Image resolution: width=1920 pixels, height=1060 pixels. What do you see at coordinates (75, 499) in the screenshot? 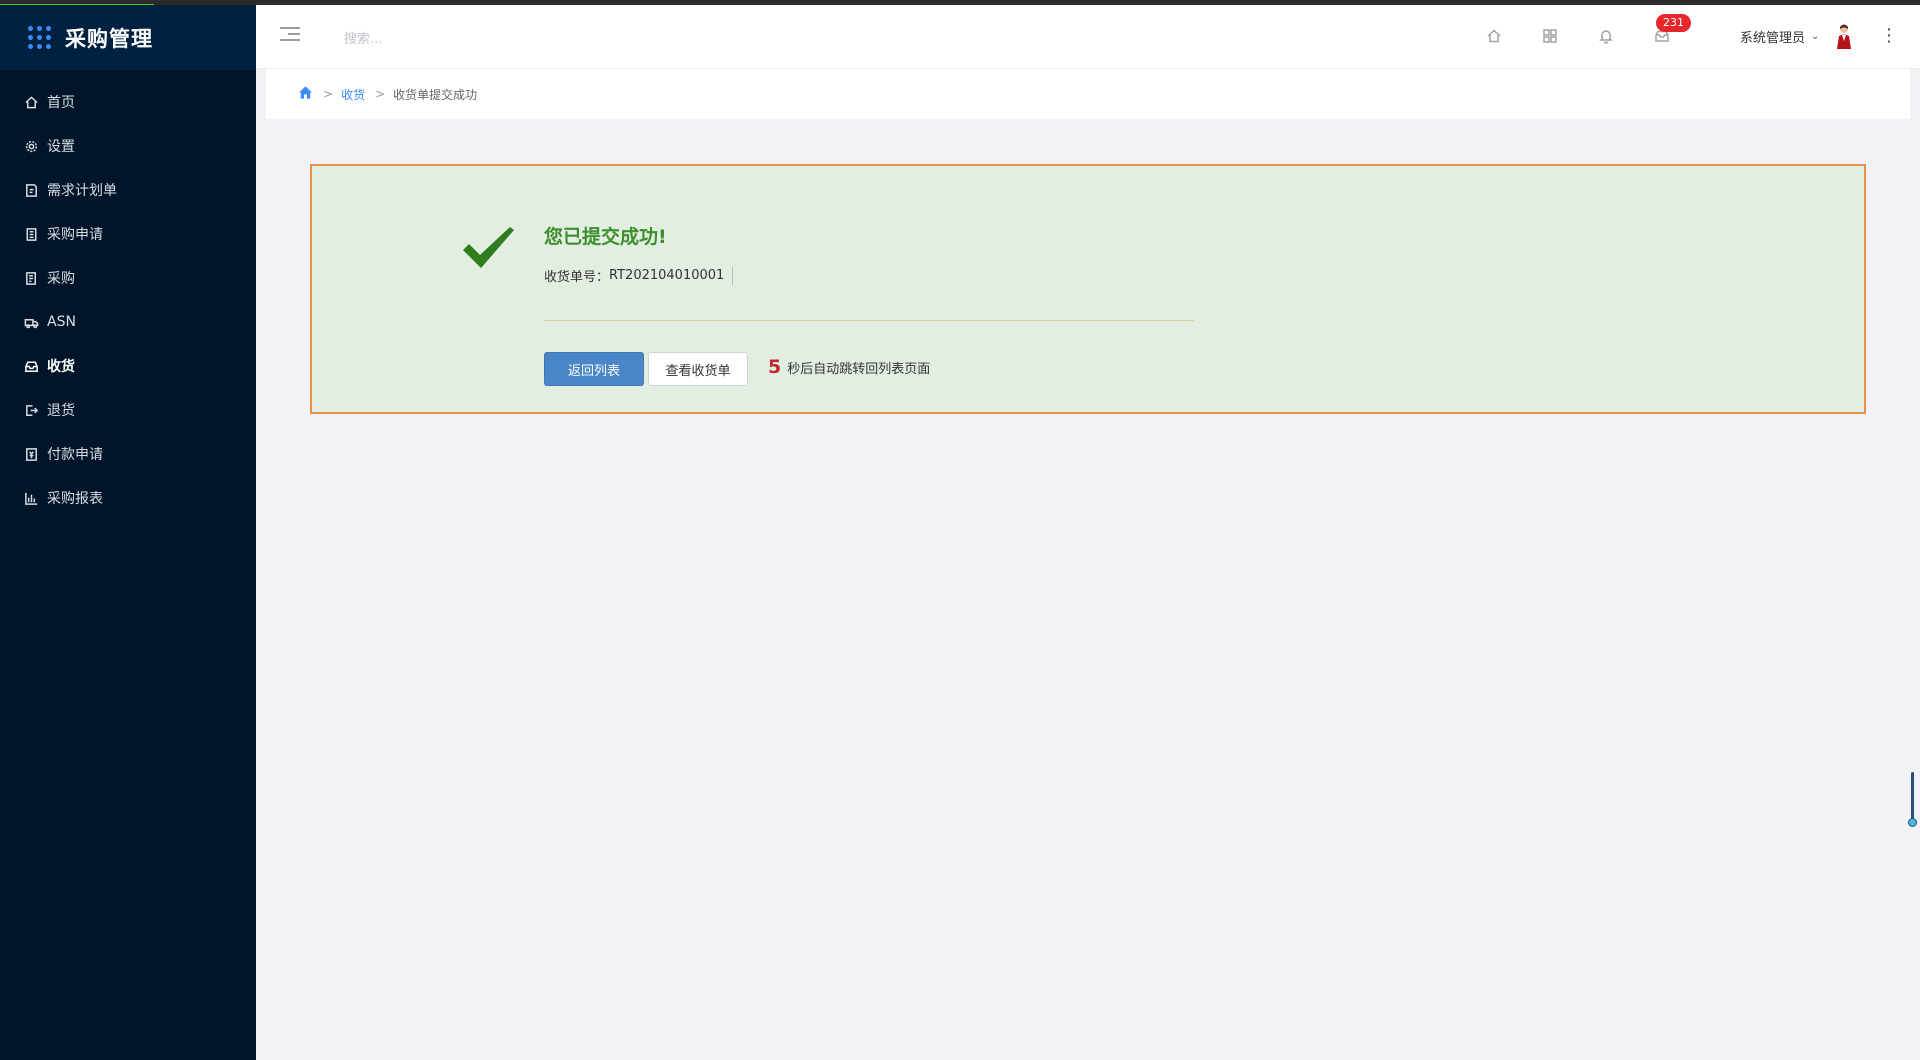
I see `sidebar-item-label: 采购报表` at bounding box center [75, 499].